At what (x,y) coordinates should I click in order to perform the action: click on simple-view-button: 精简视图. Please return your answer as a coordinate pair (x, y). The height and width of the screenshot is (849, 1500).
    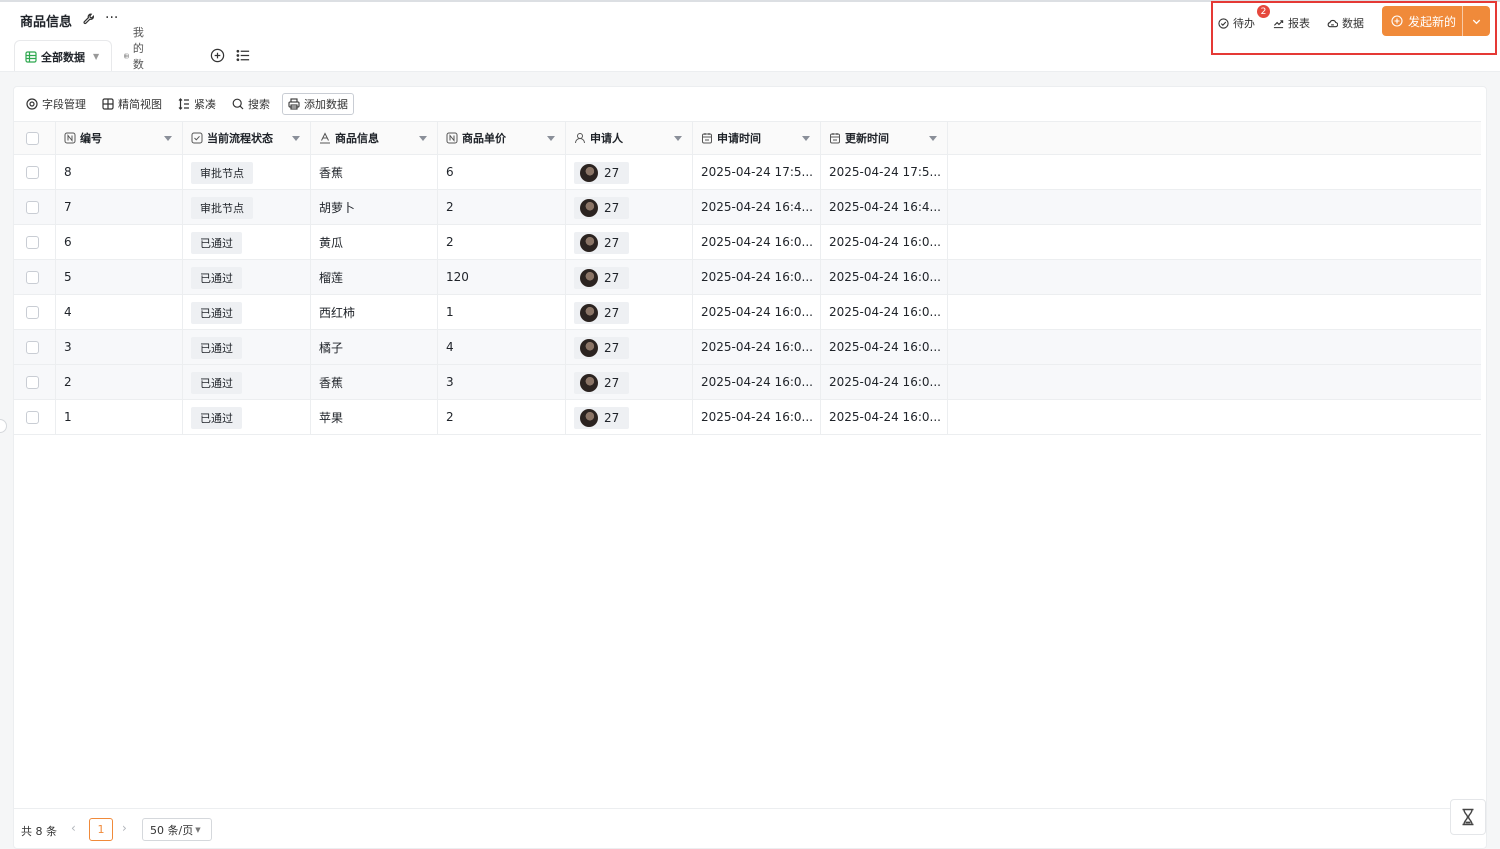
    Looking at the image, I should click on (132, 104).